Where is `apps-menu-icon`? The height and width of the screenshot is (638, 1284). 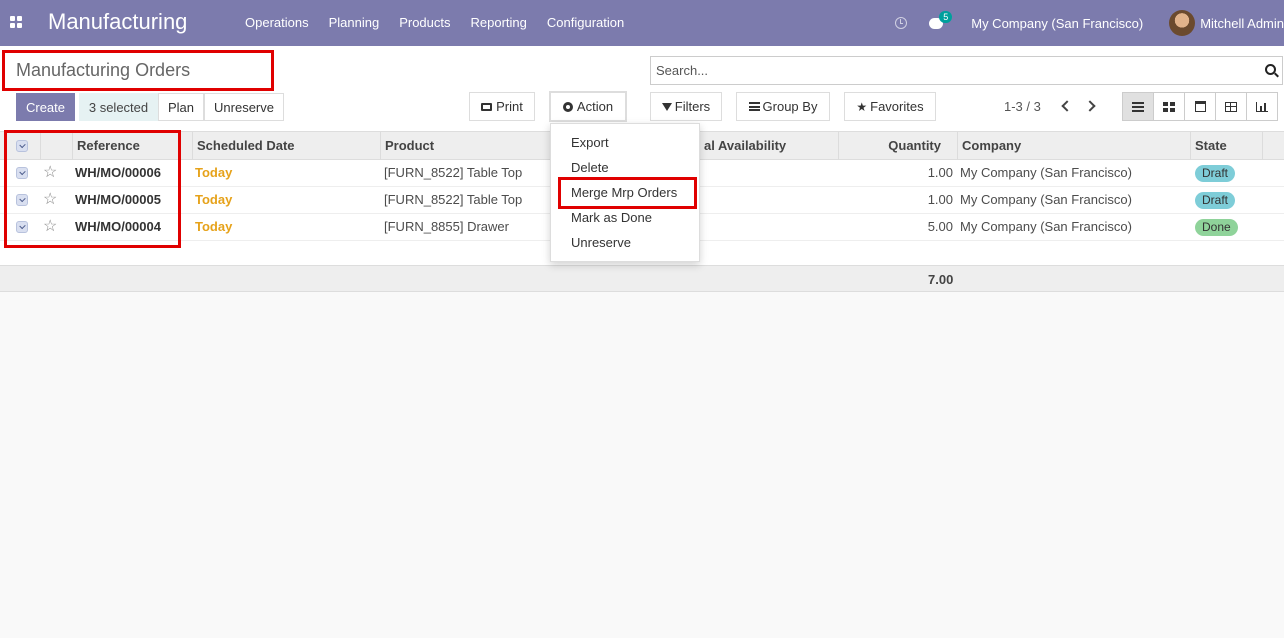
apps-menu-icon is located at coordinates (16, 22).